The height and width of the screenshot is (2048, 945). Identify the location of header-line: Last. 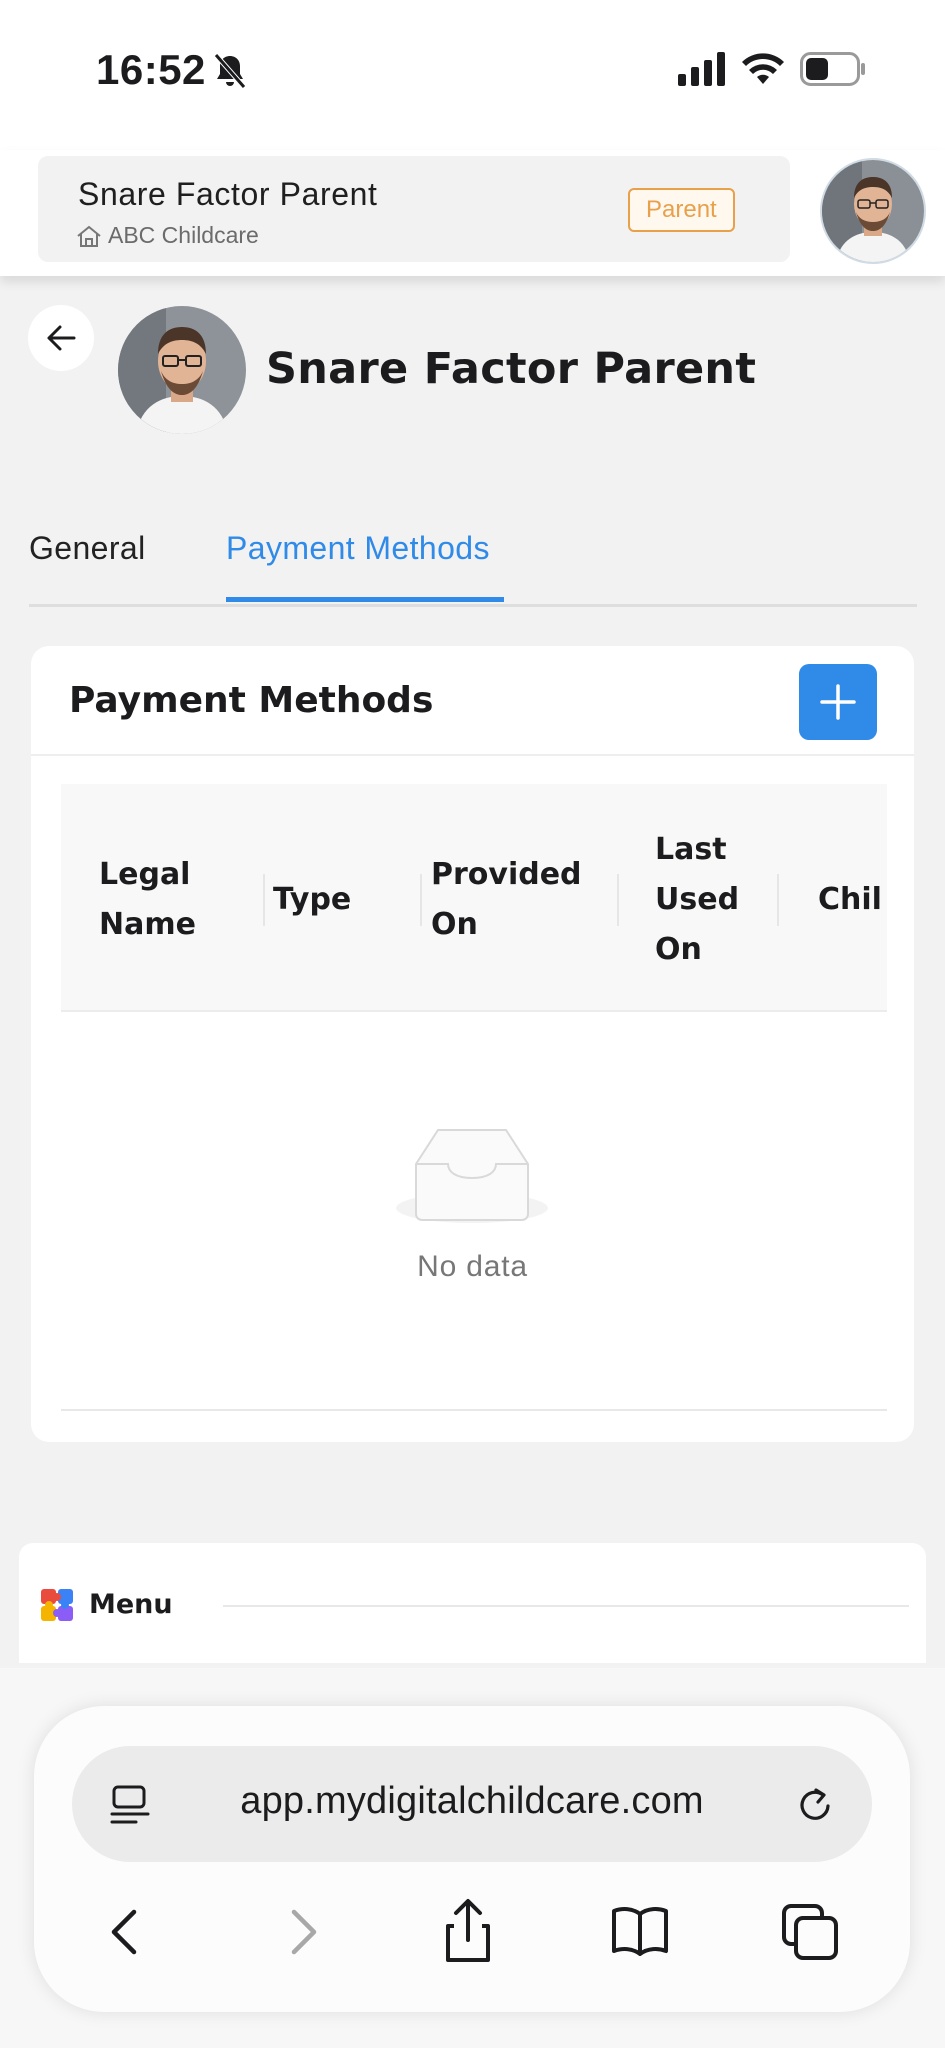
(691, 849).